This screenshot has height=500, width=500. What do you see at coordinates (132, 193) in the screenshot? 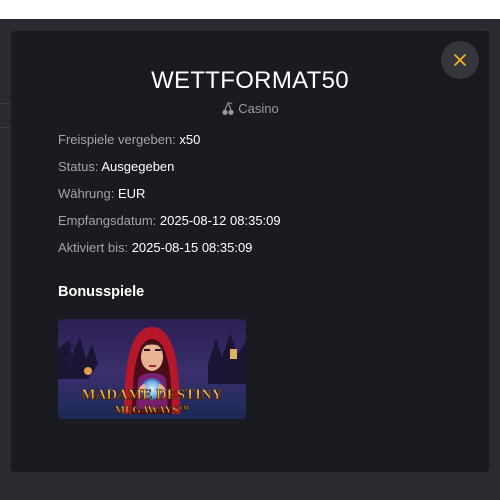
I see `info-value: EUR` at bounding box center [132, 193].